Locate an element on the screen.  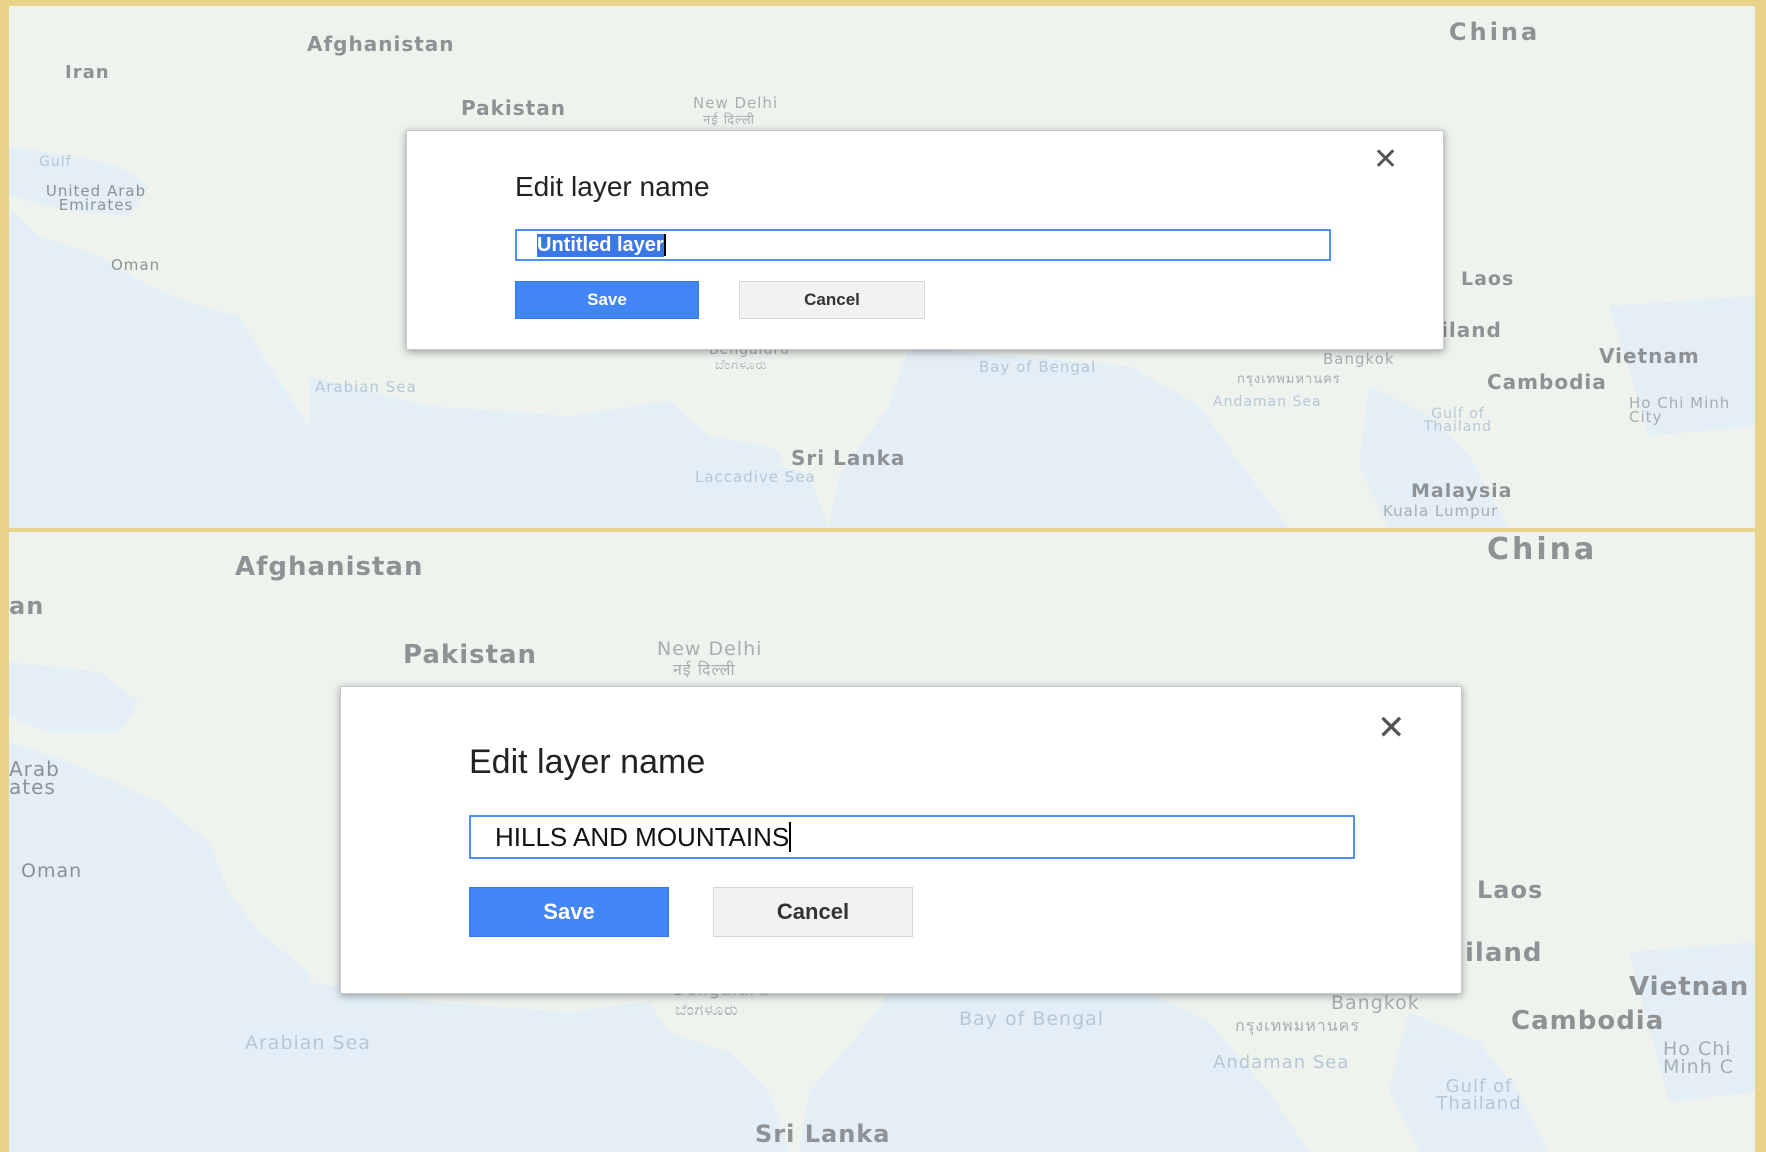
map-label-ho-chi-minh: Ho Chi Minh C is located at coordinates (1699, 1058).